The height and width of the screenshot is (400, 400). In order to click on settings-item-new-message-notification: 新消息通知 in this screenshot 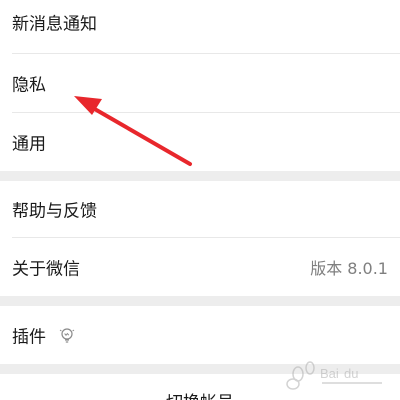, I will do `click(200, 26)`.